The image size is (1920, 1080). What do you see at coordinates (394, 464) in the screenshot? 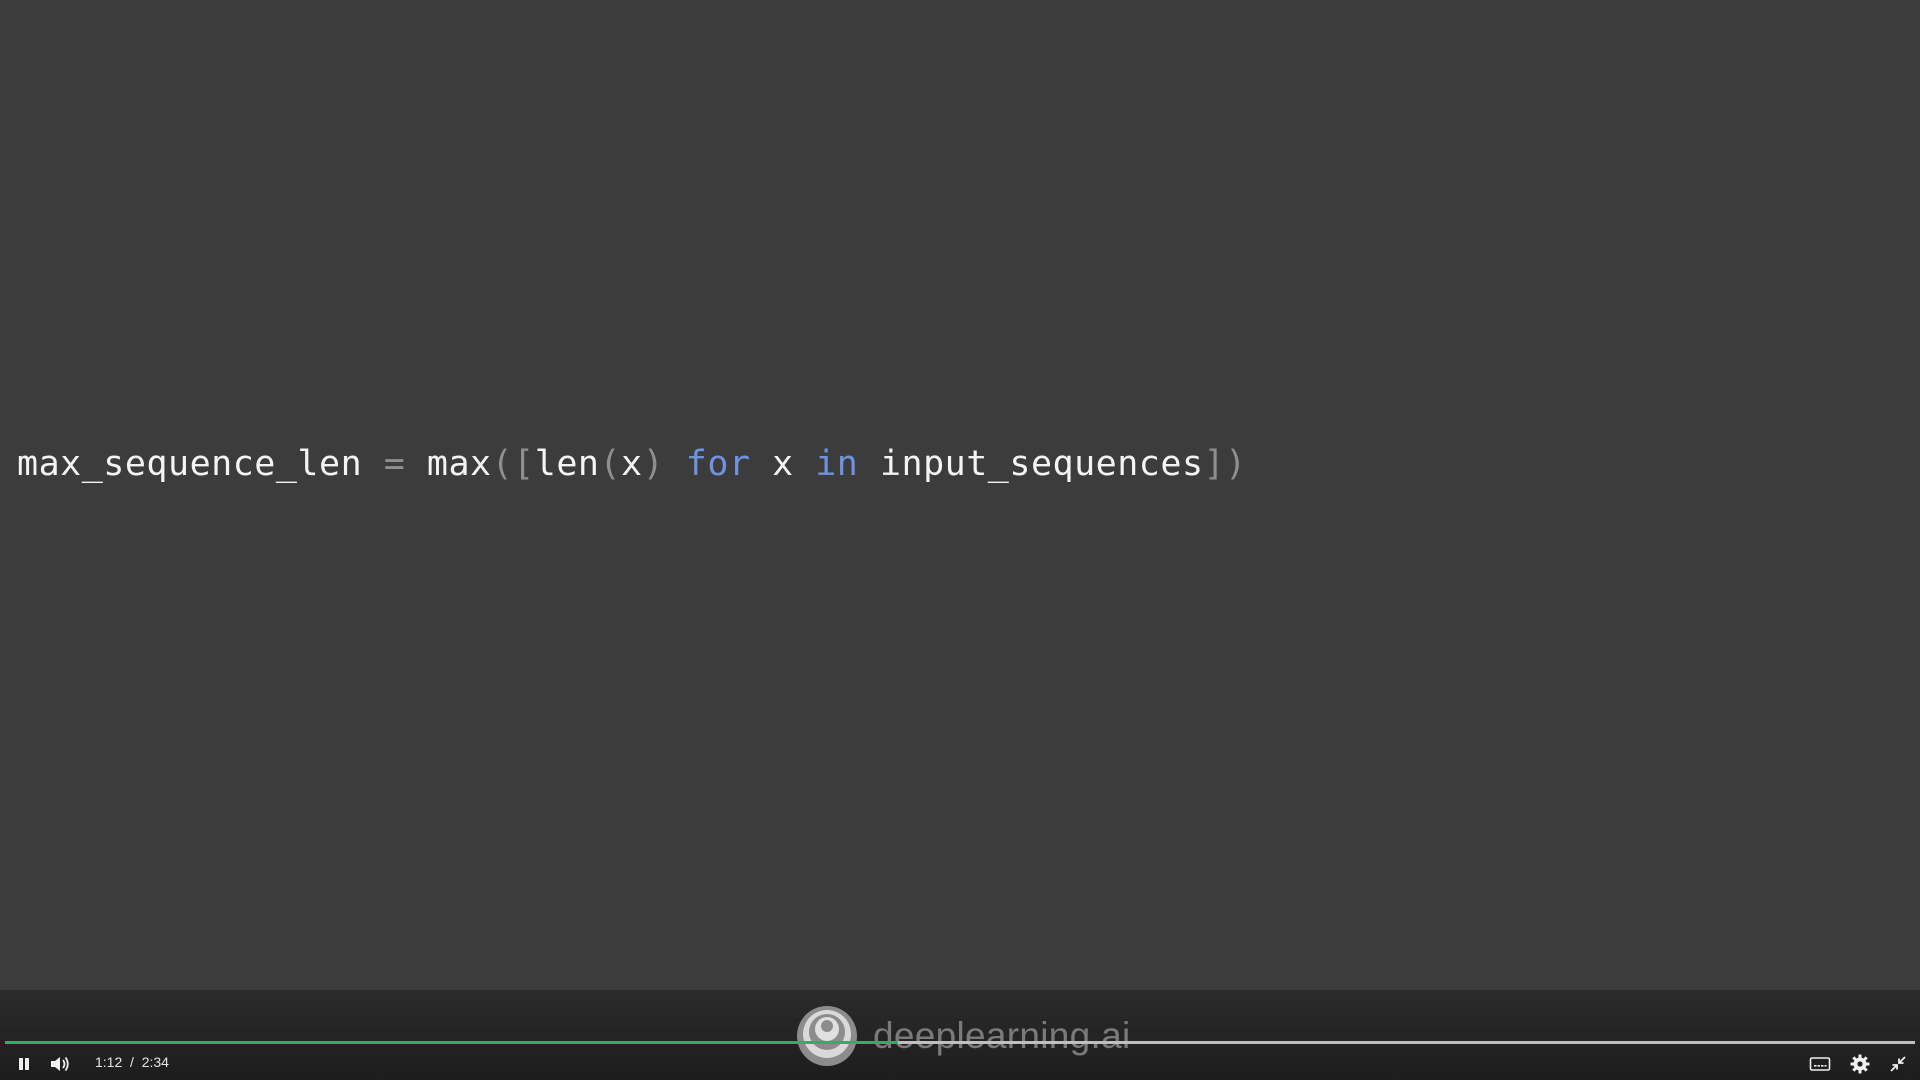
I see `code-token-punct: =` at bounding box center [394, 464].